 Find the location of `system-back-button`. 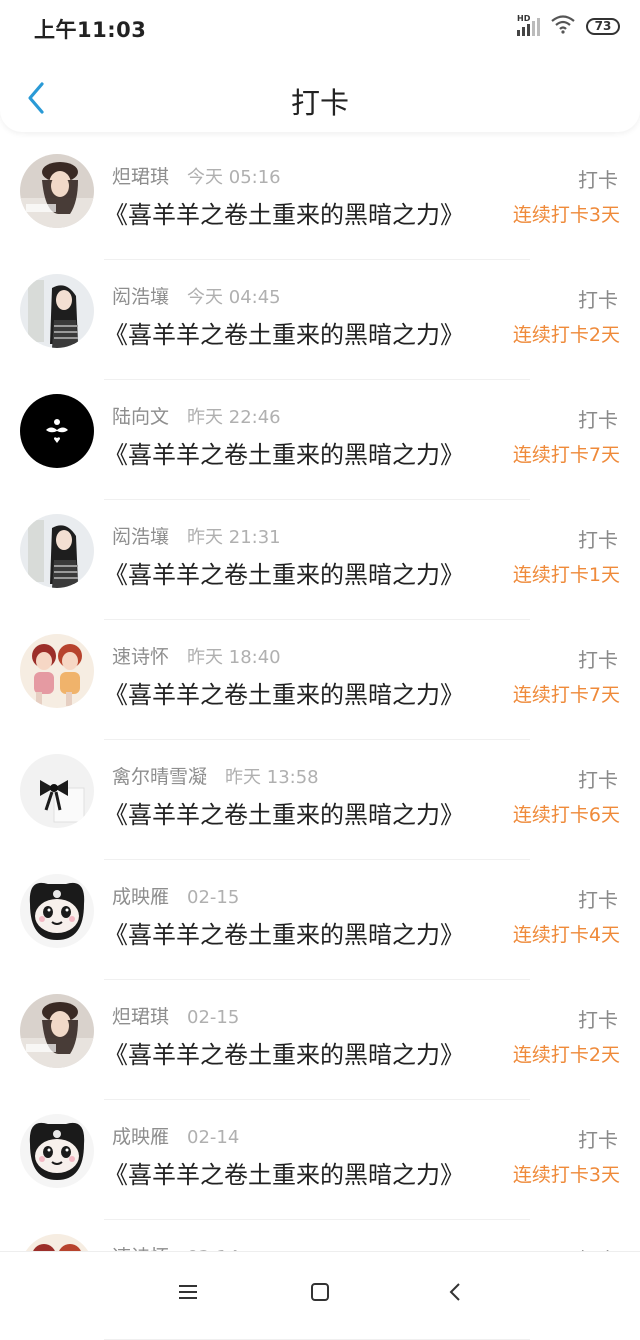

system-back-button is located at coordinates (455, 1292).